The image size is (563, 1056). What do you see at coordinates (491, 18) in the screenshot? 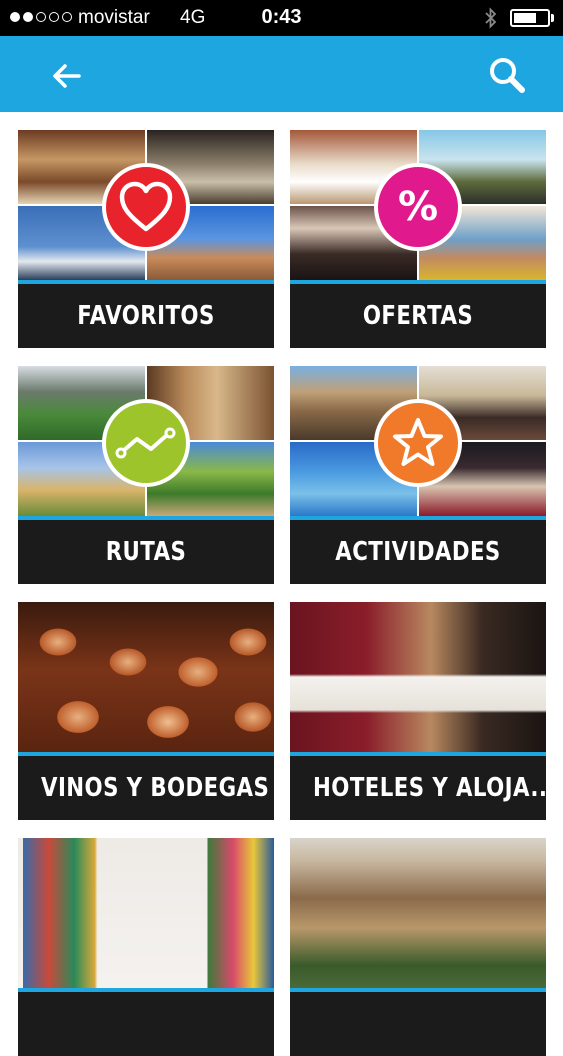
I see `bluetooth-icon` at bounding box center [491, 18].